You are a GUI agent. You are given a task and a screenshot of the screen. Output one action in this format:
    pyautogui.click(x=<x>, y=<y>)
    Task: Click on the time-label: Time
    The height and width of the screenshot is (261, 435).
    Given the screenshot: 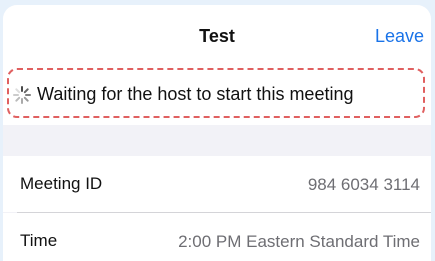 What is the action you would take?
    pyautogui.click(x=39, y=240)
    